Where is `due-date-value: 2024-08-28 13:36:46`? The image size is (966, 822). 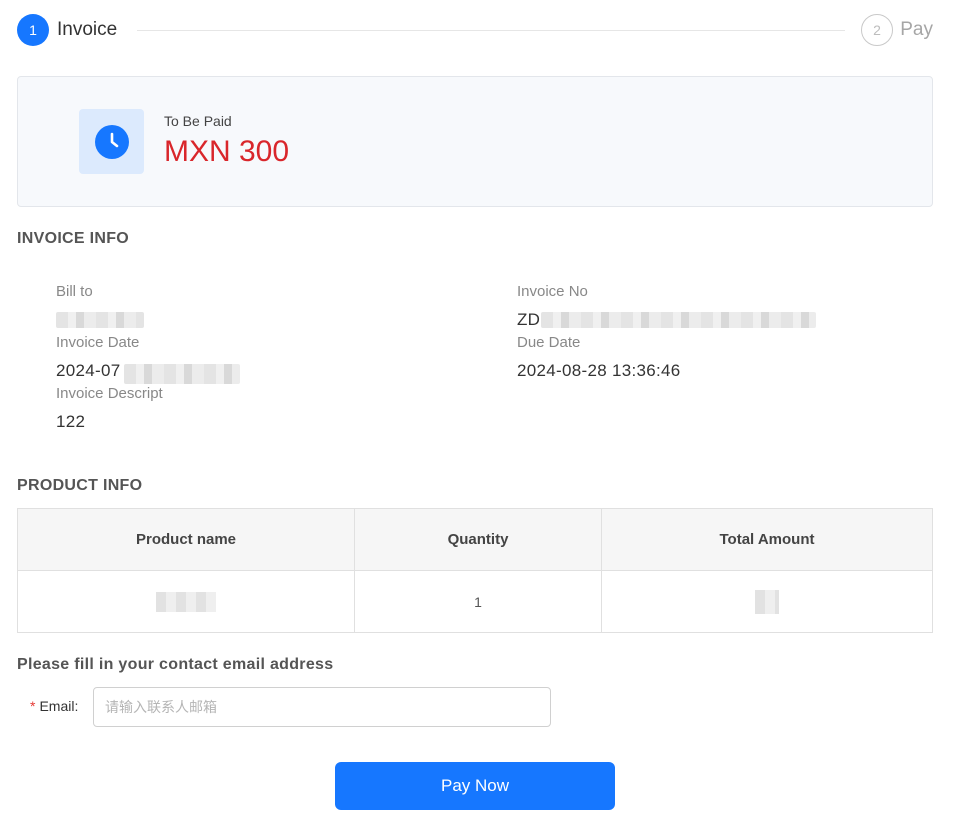
due-date-value: 2024-08-28 13:36:46 is located at coordinates (599, 370).